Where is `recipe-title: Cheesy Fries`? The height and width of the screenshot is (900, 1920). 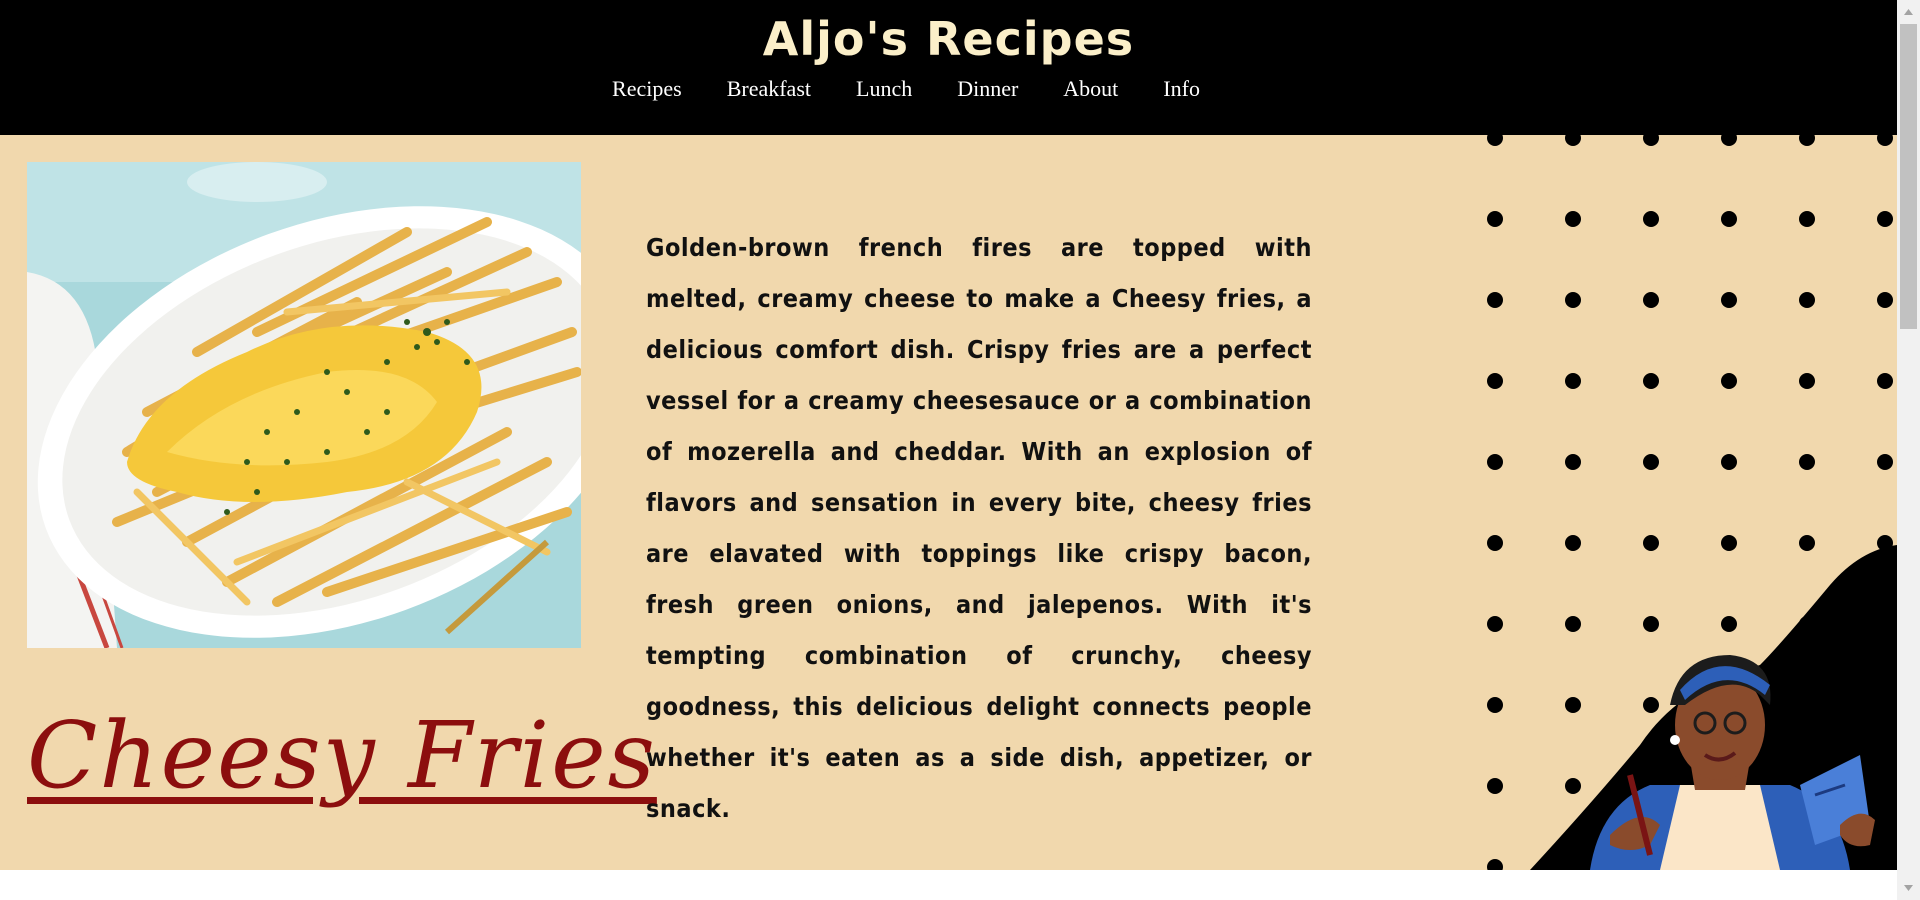
recipe-title: Cheesy Fries is located at coordinates (342, 755).